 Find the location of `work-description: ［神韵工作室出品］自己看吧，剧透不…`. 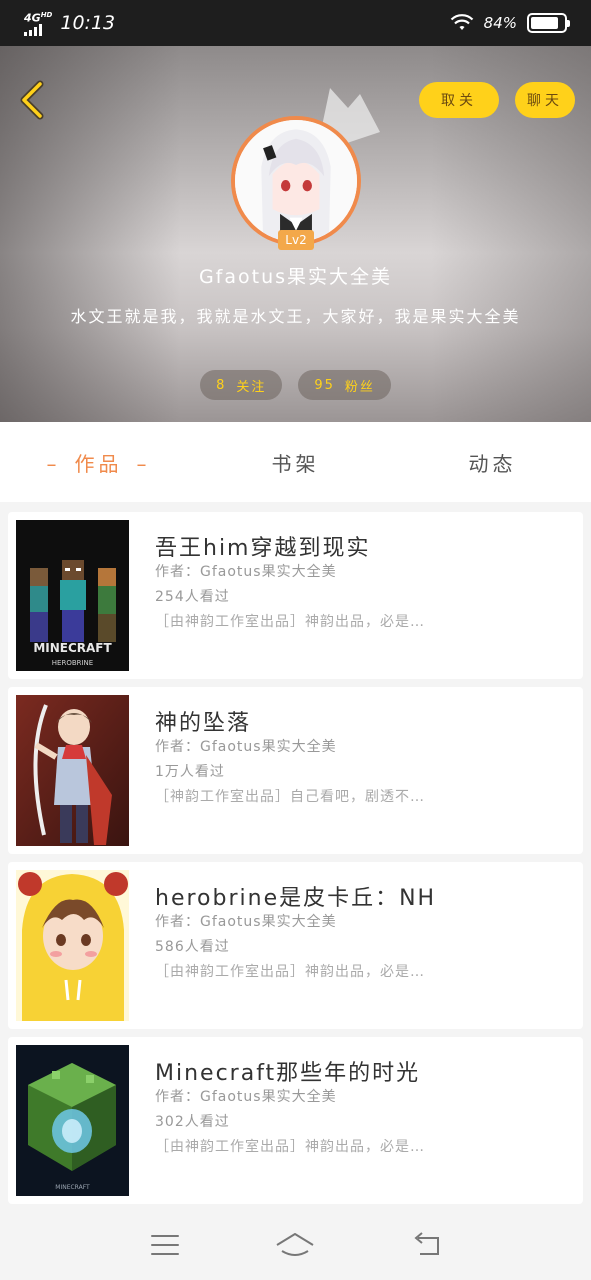

work-description: ［神韵工作室出品］自己看吧，剧透不… is located at coordinates (290, 797).